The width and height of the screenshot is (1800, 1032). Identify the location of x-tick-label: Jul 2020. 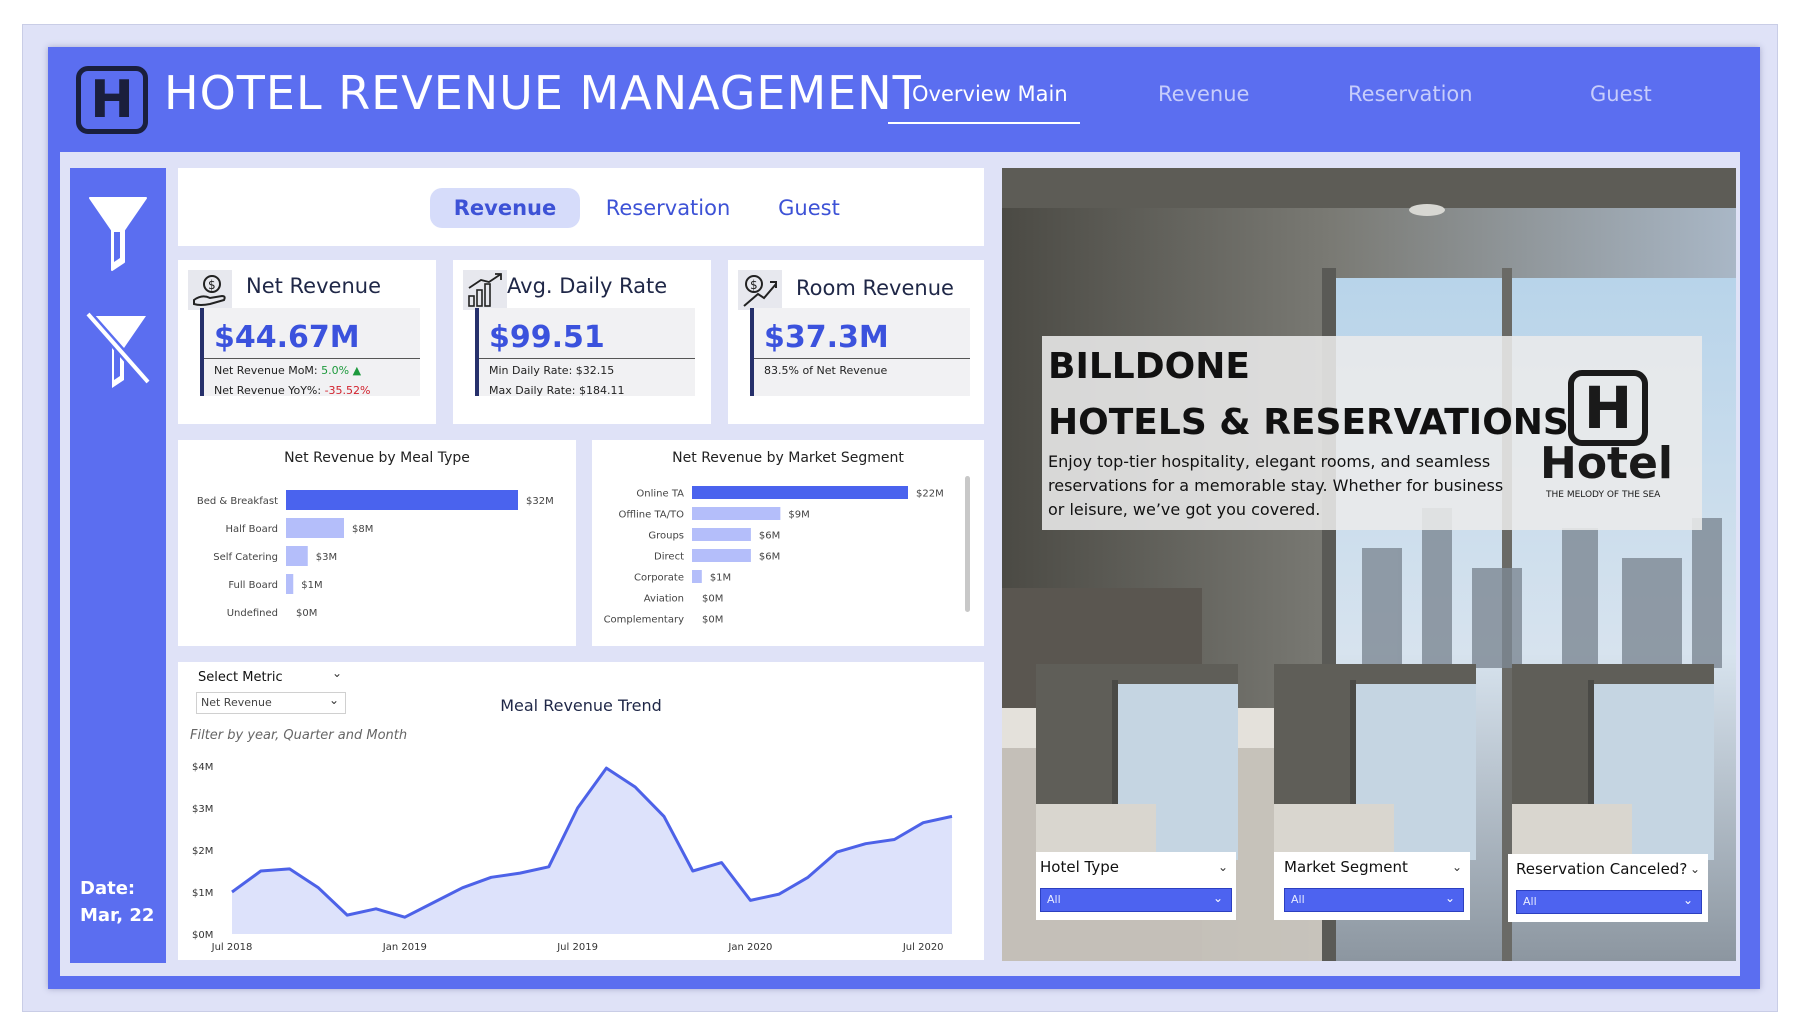
(923, 947).